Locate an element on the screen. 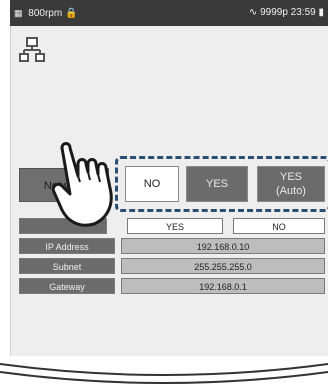 The width and height of the screenshot is (328, 392). grid-icon: ▦ is located at coordinates (18, 13).